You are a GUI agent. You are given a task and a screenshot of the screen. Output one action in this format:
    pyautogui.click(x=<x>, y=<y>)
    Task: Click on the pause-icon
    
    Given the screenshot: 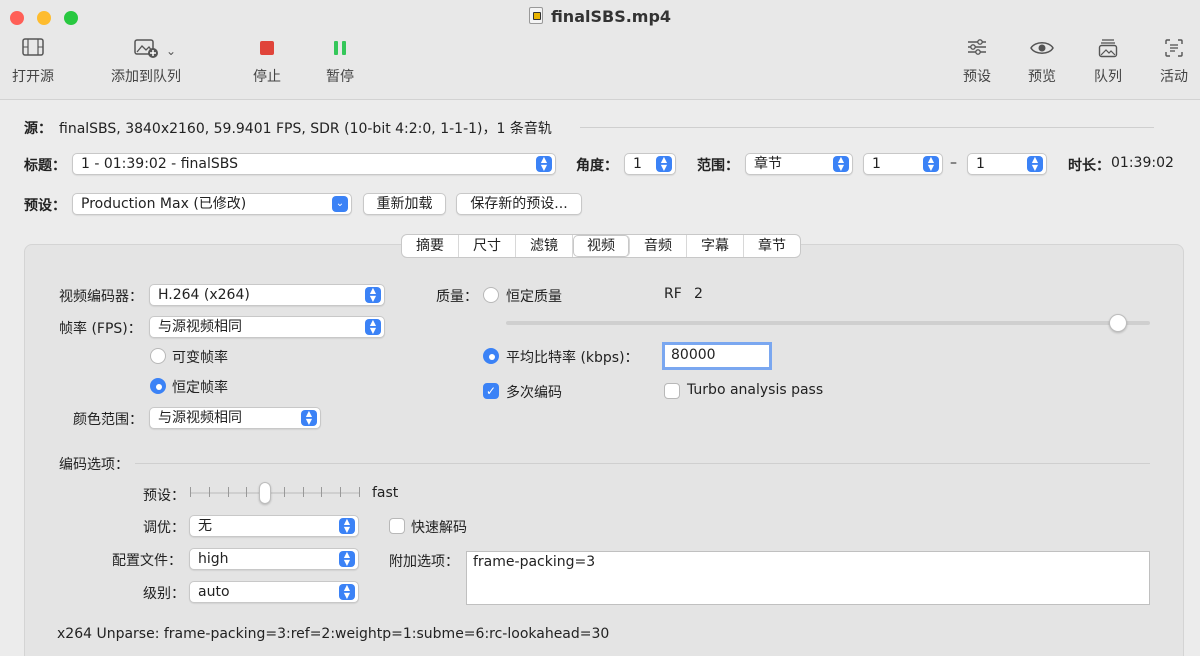 What is the action you would take?
    pyautogui.click(x=340, y=51)
    